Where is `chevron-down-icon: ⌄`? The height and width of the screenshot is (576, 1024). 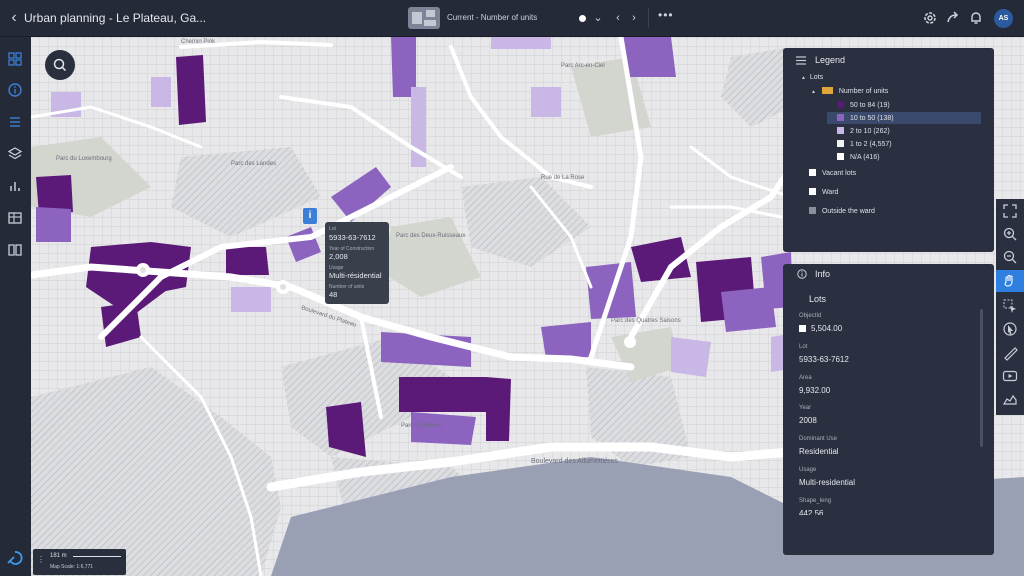
chevron-down-icon: ⌄ is located at coordinates (598, 18).